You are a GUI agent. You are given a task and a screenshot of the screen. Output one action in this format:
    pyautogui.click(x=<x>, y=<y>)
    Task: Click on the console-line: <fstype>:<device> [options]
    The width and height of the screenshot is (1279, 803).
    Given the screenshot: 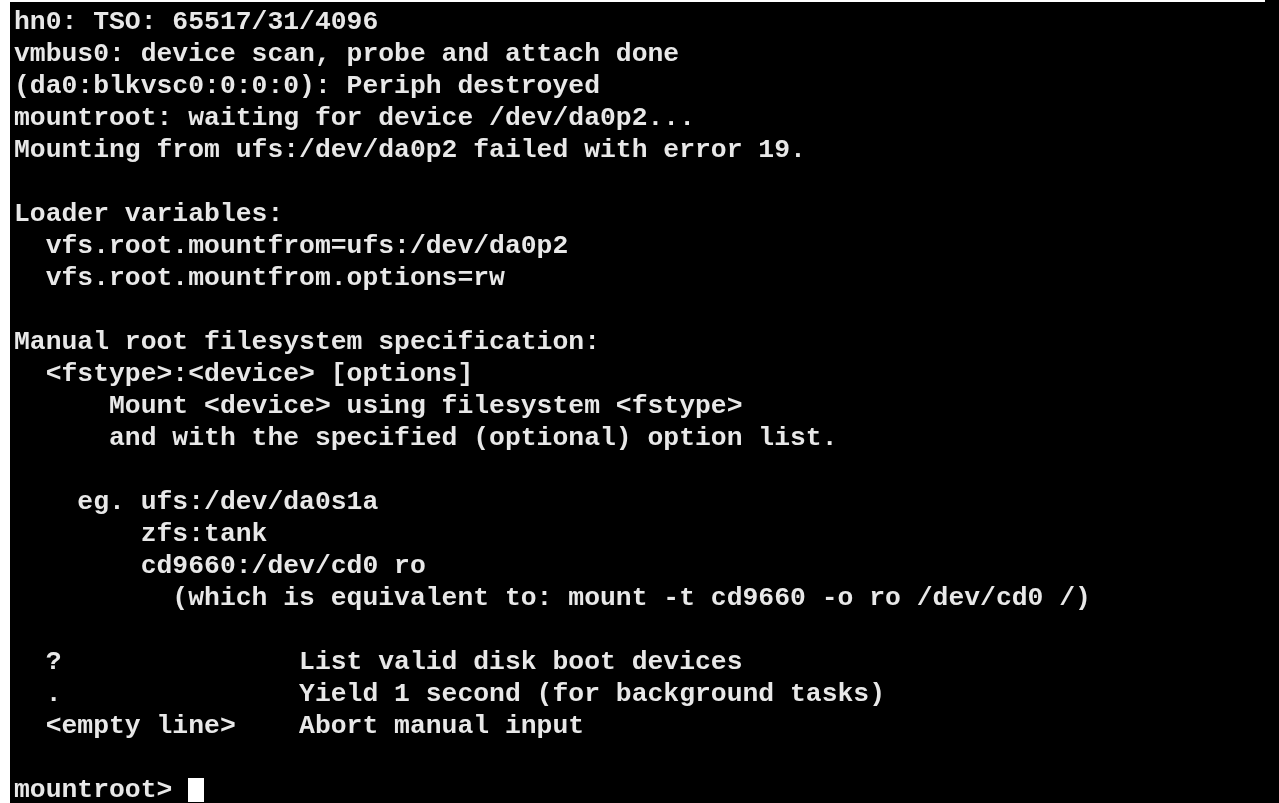 What is the action you would take?
    pyautogui.click(x=259, y=374)
    